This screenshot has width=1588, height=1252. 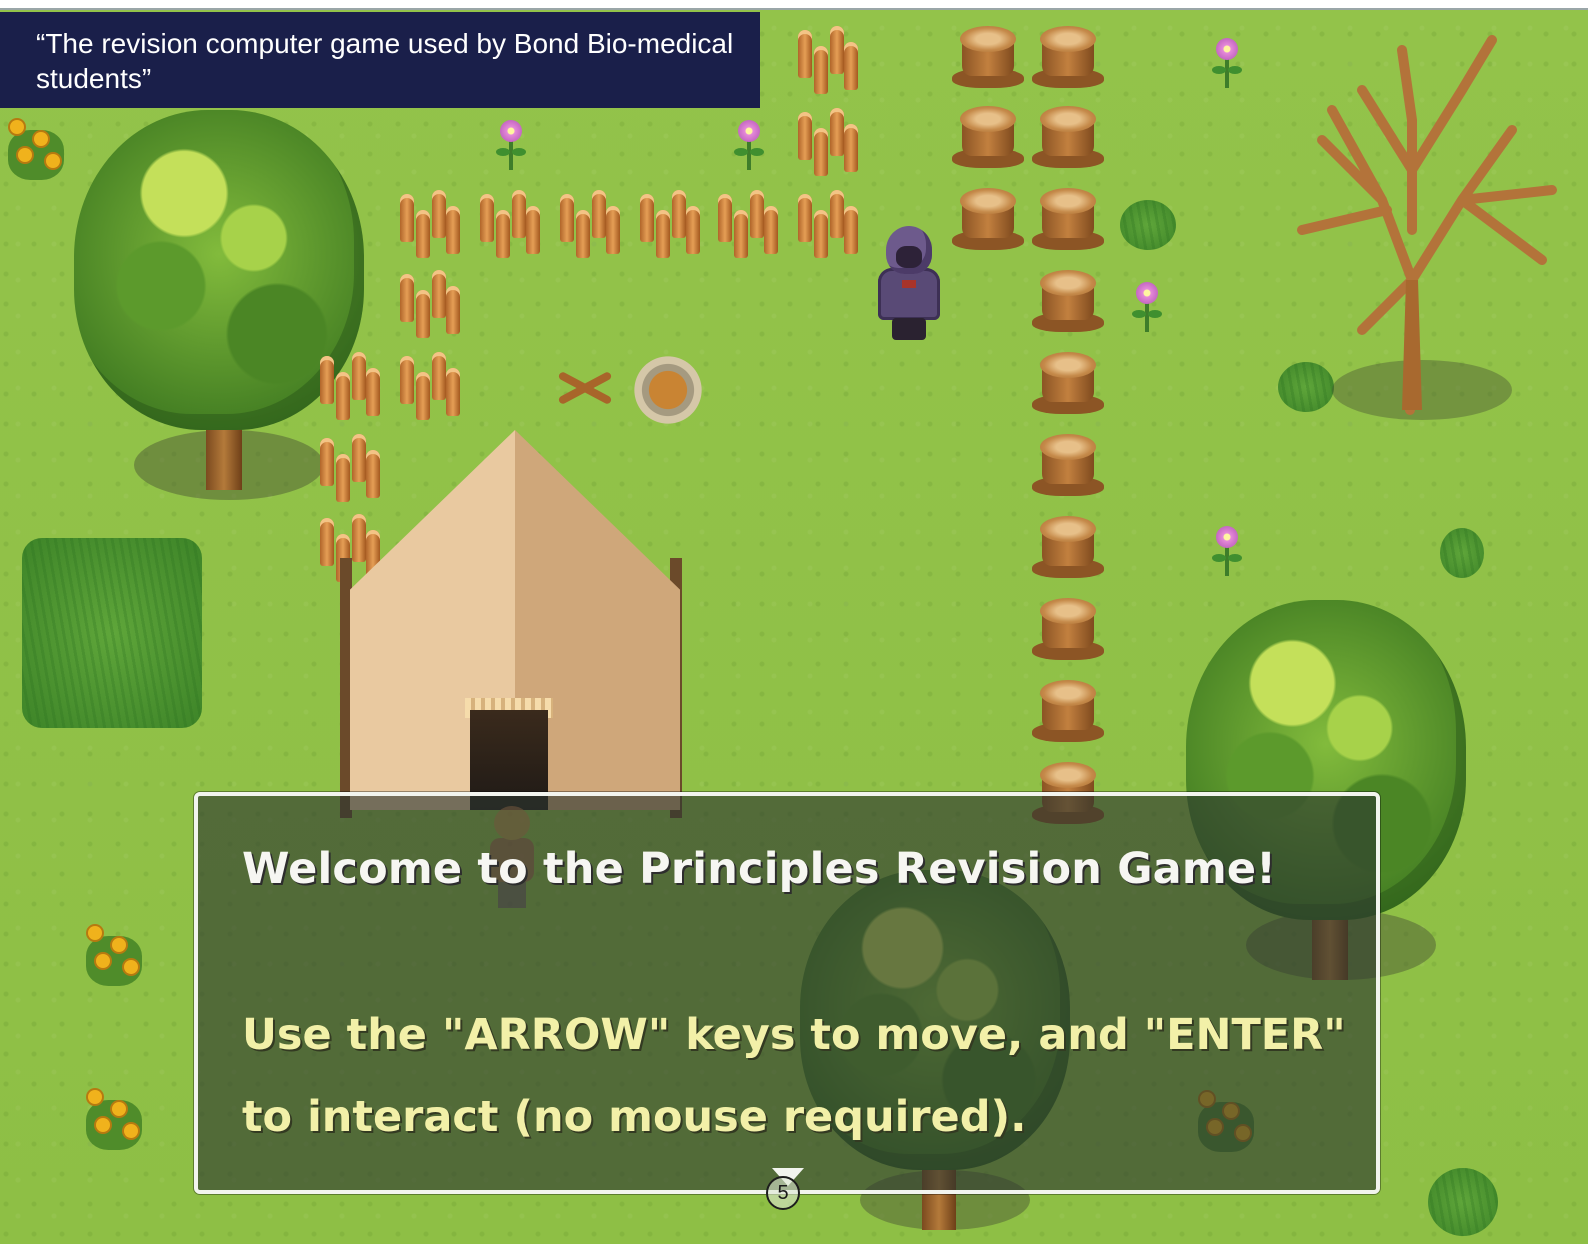 What do you see at coordinates (1427, 227) in the screenshot?
I see `bare-tree-icon` at bounding box center [1427, 227].